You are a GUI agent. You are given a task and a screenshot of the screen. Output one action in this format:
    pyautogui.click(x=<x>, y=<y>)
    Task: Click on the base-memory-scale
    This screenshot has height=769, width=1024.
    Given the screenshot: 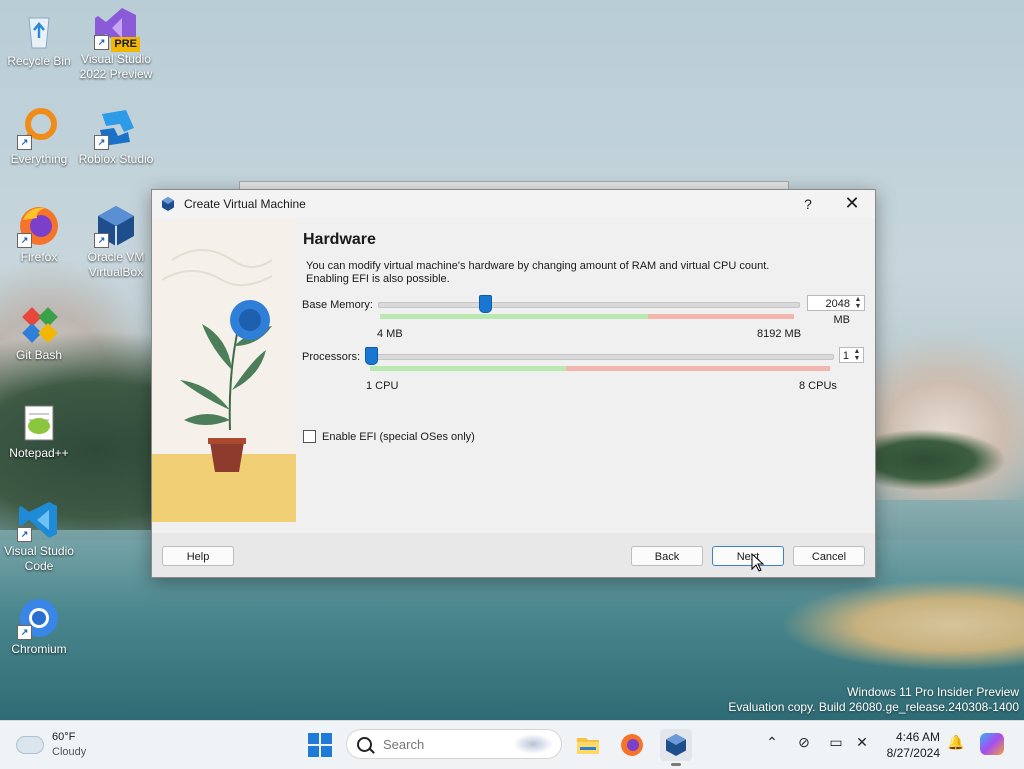 What is the action you would take?
    pyautogui.click(x=587, y=316)
    